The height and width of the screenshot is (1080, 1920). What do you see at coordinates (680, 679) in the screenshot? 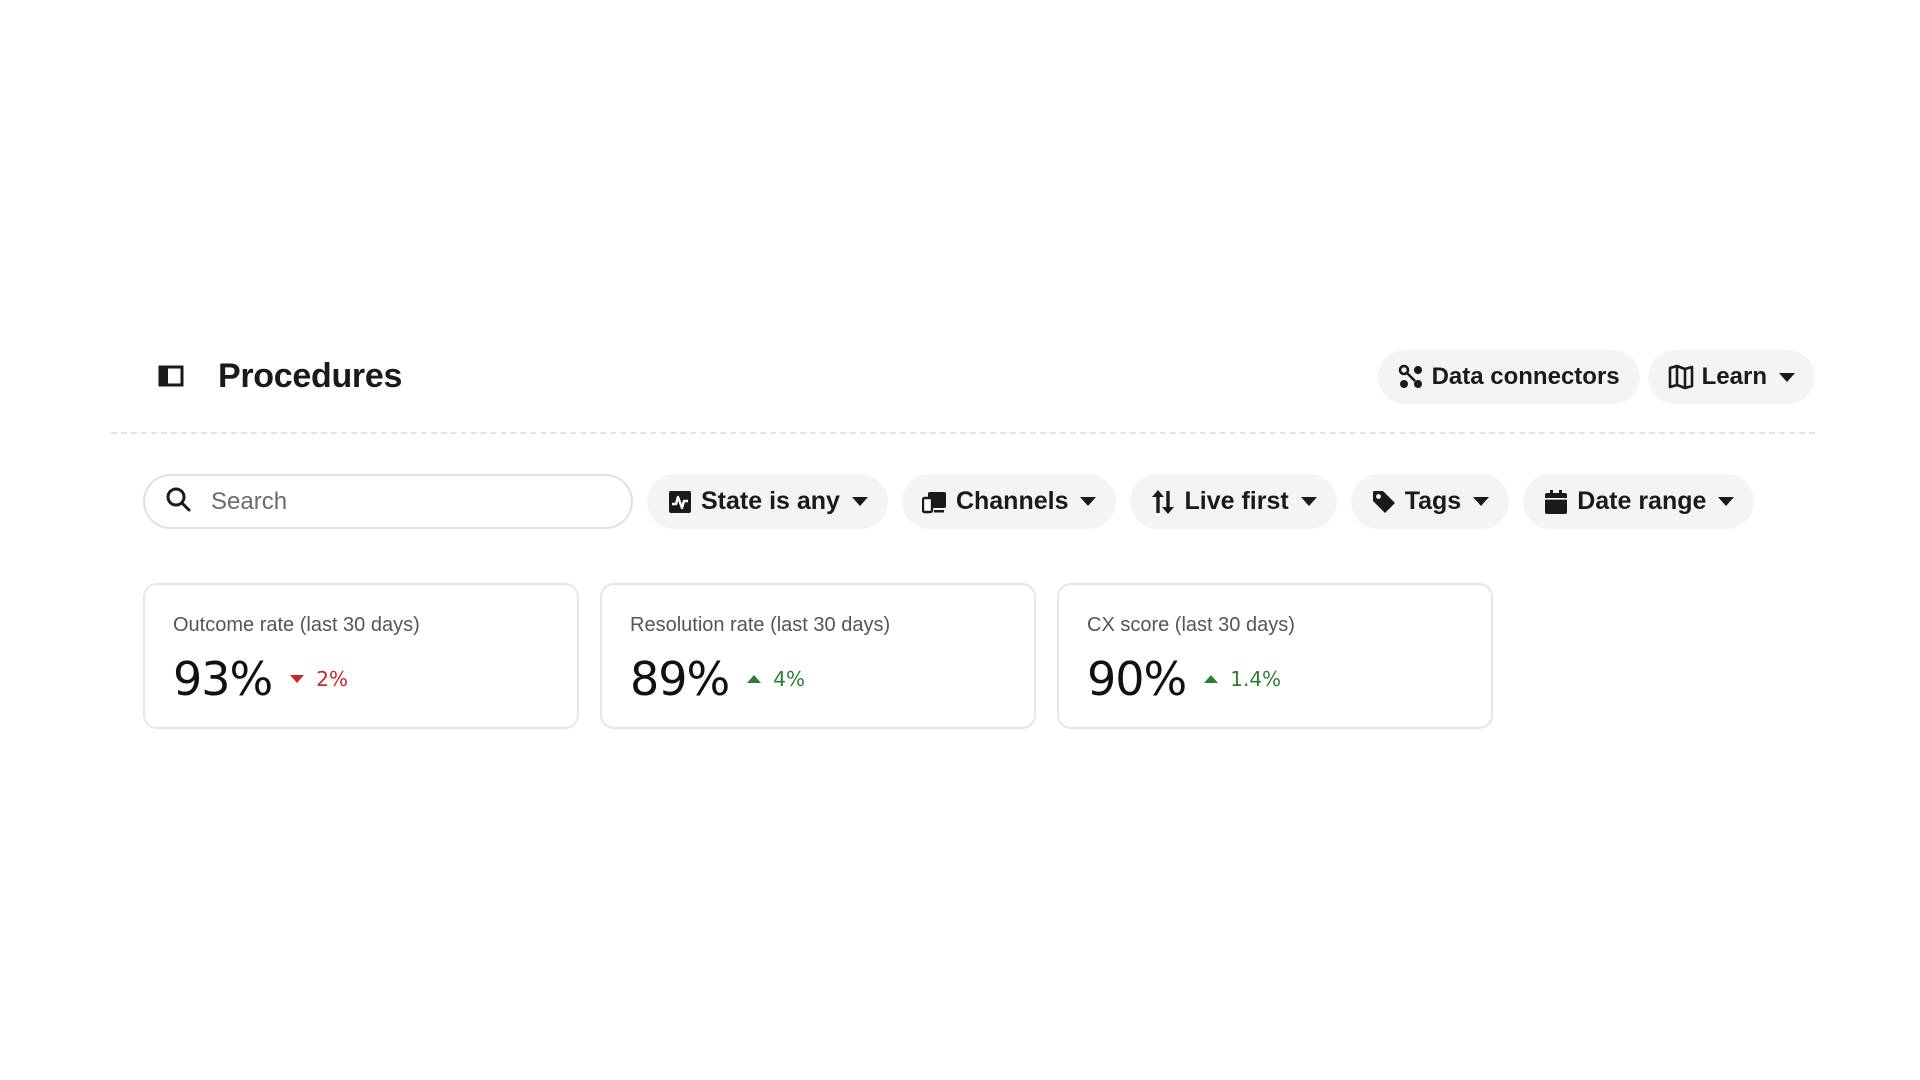
I see `metric-value: 89%` at bounding box center [680, 679].